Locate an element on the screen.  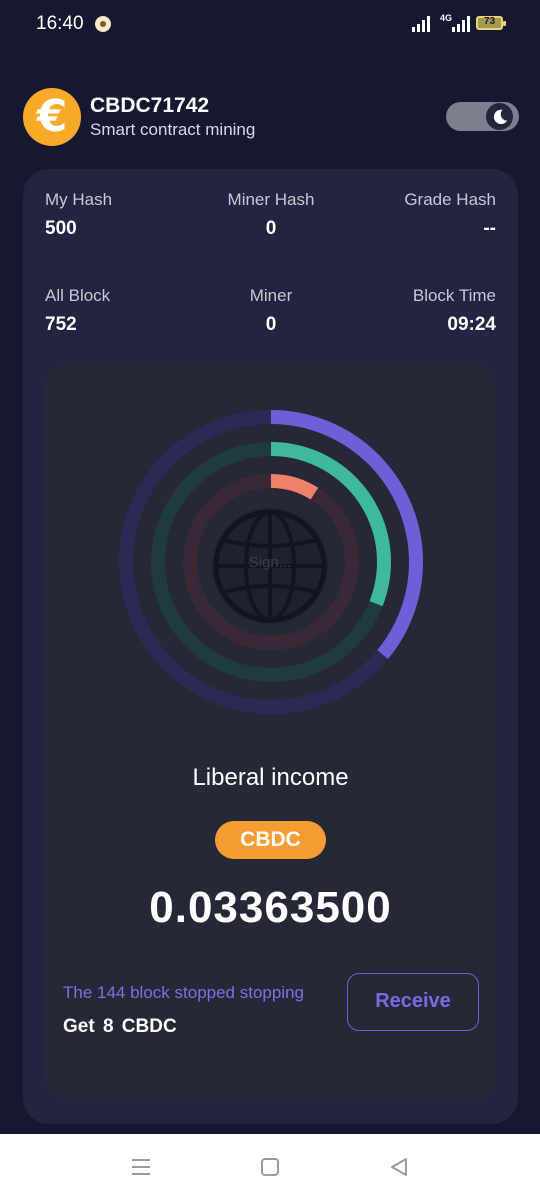
toggle-knob is located at coordinates (499, 116).